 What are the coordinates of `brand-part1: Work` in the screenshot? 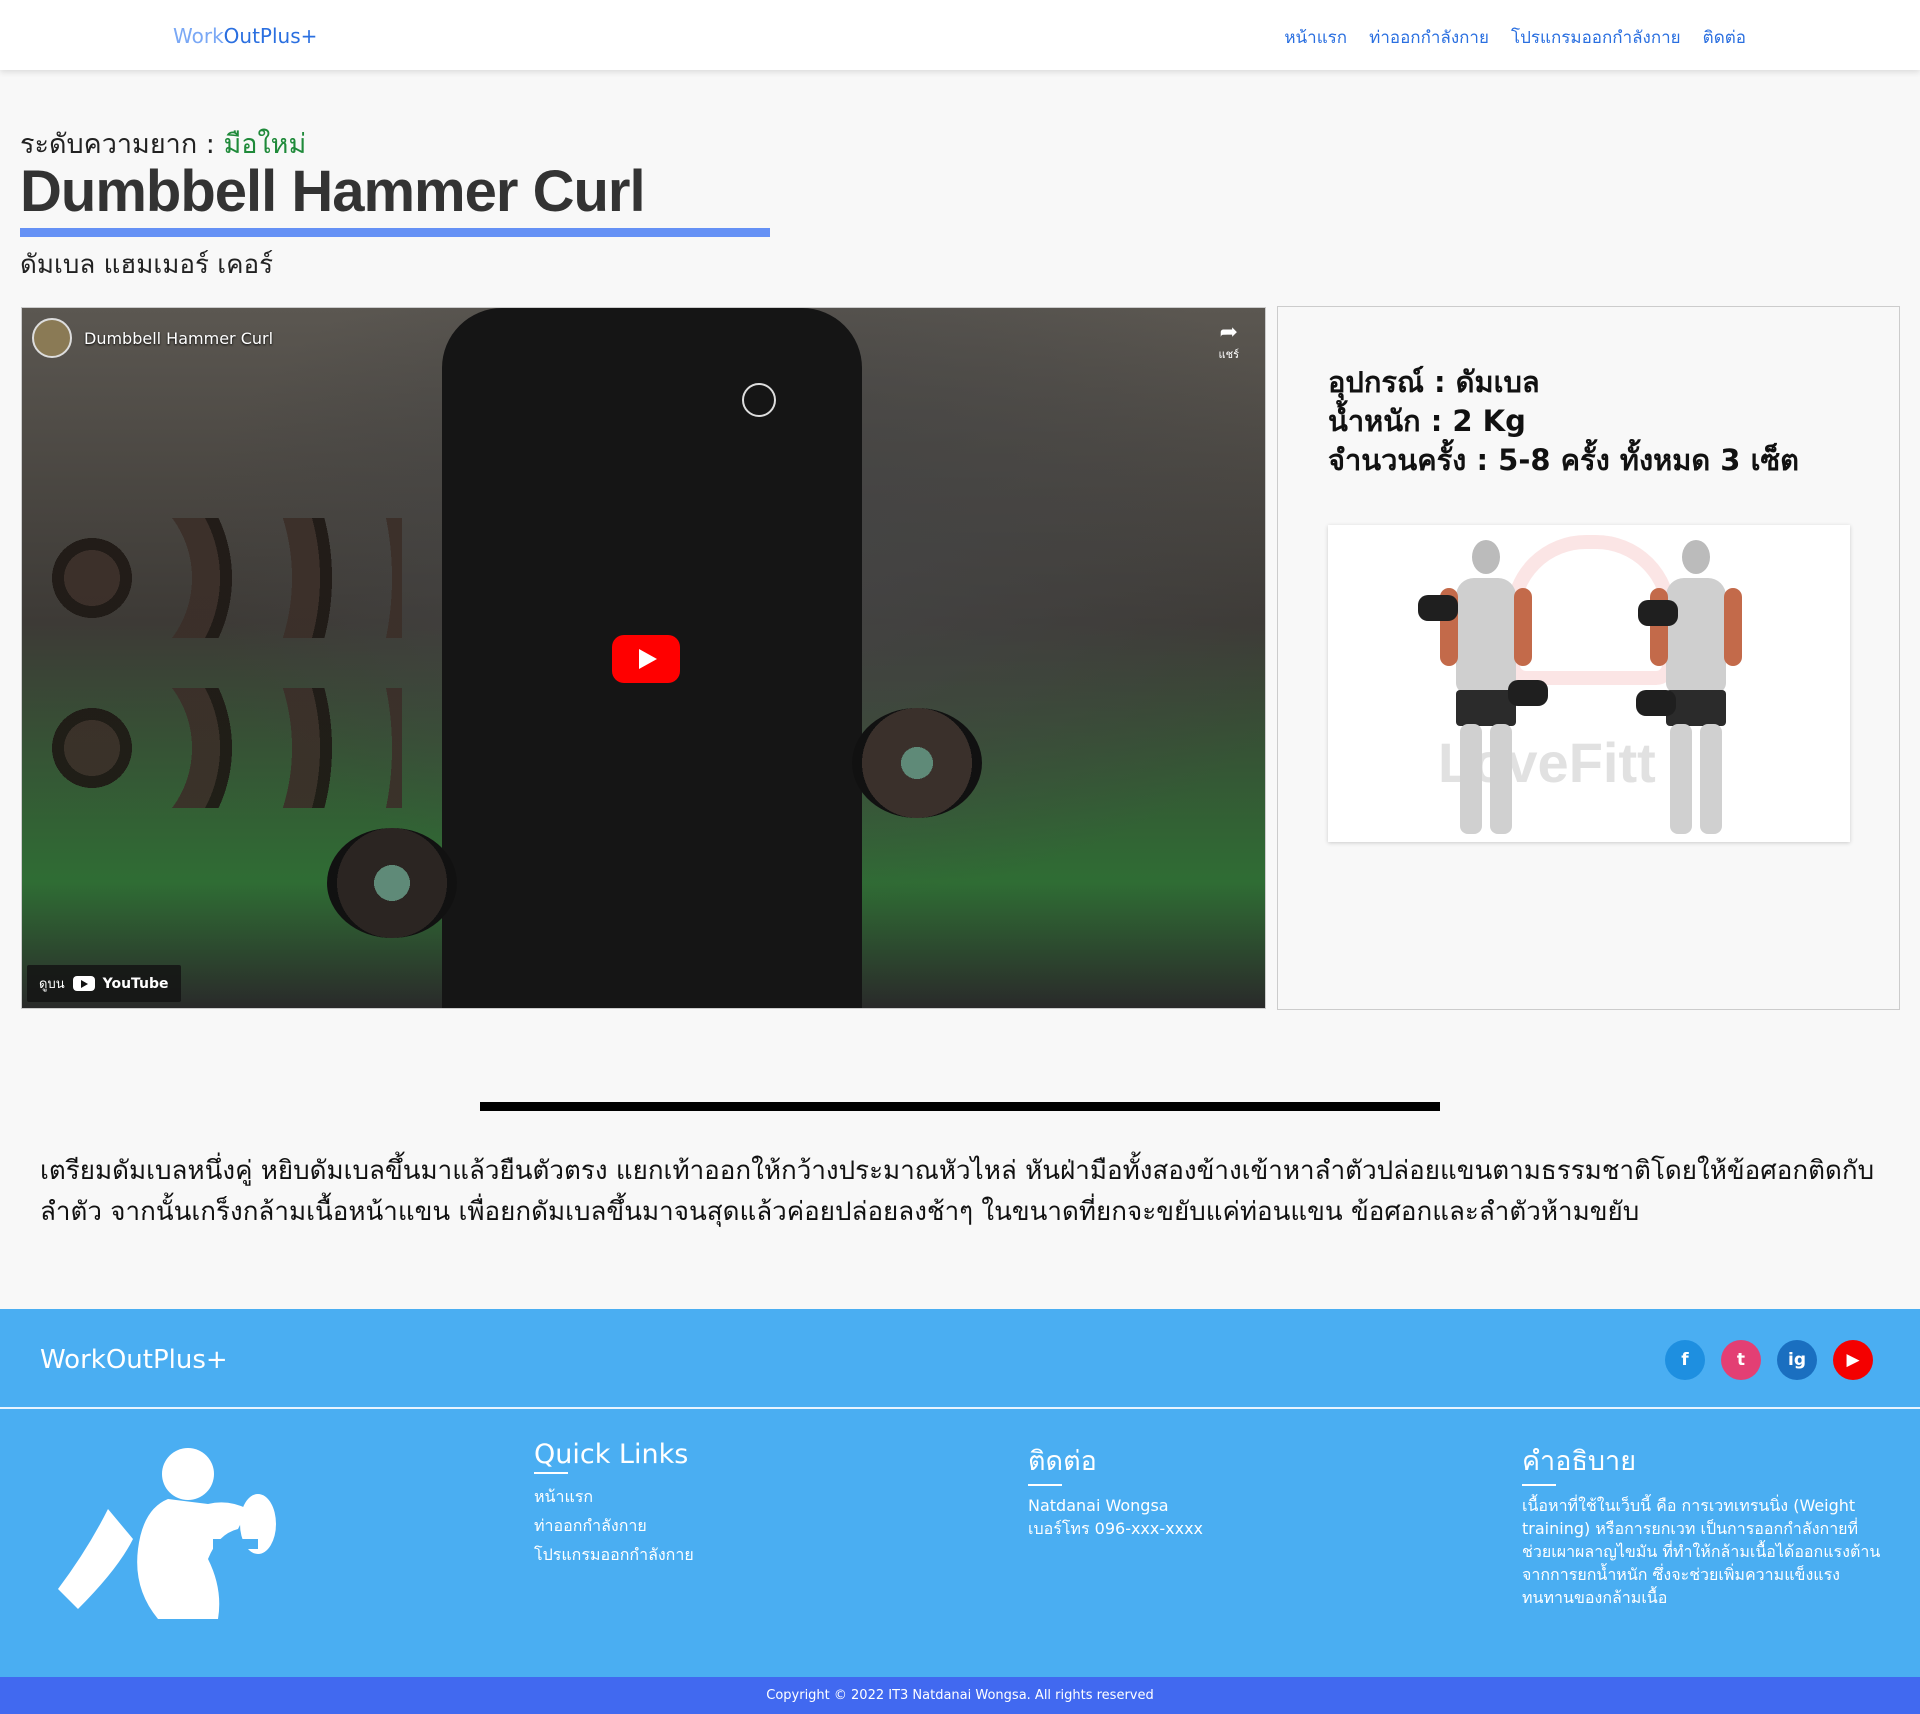 It's located at (198, 36).